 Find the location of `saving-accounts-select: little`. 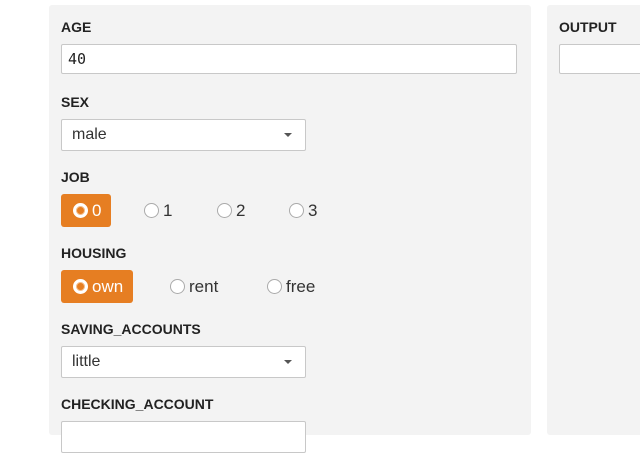

saving-accounts-select: little is located at coordinates (183, 362).